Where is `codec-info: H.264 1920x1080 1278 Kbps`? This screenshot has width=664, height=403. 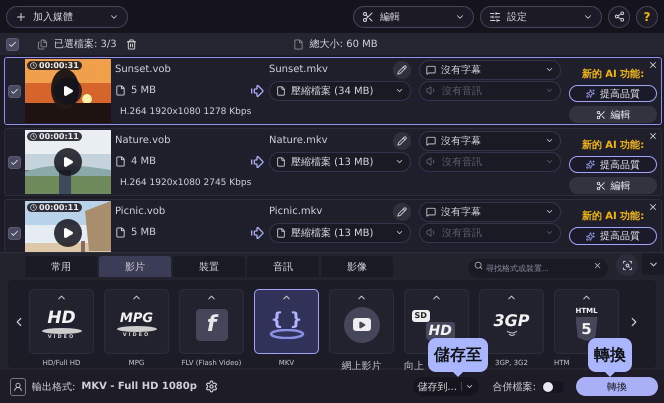
codec-info: H.264 1920x1080 1278 Kbps is located at coordinates (186, 112).